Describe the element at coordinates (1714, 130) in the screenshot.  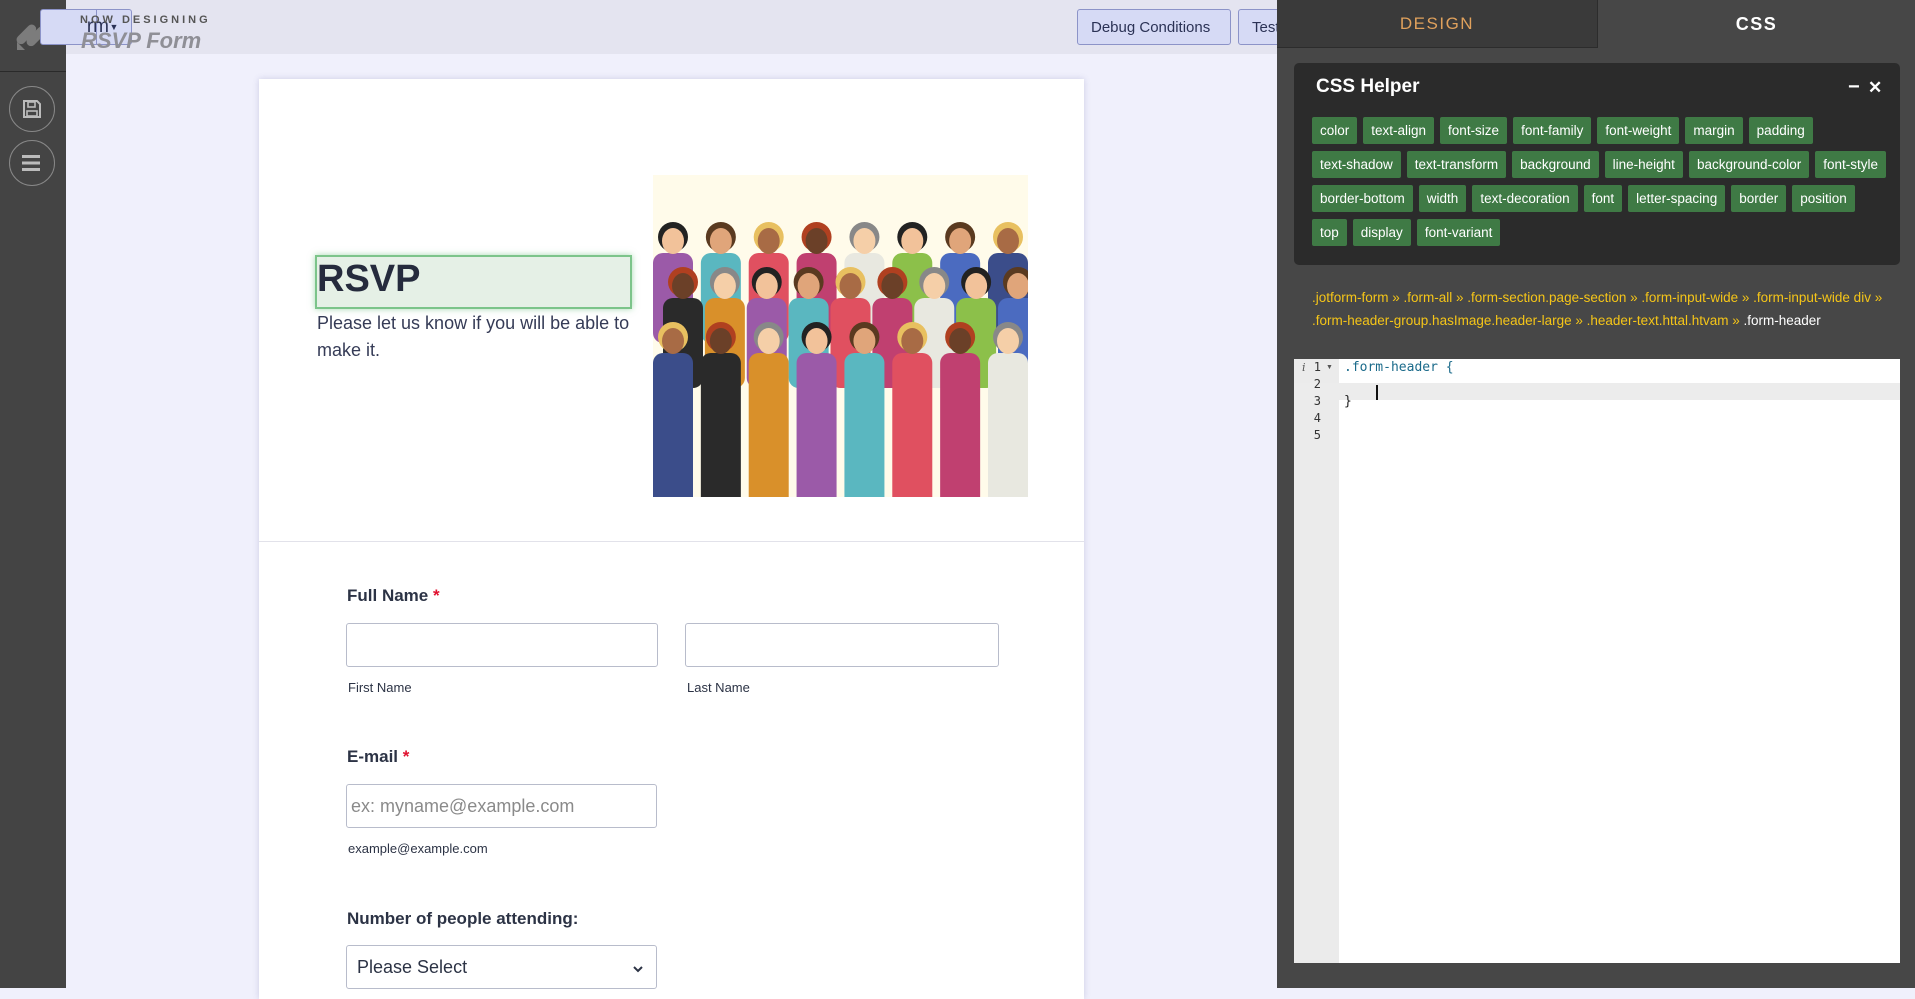
I see `chip-margin: margin` at that location.